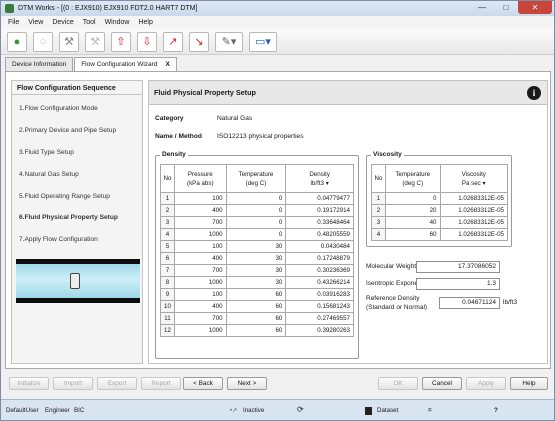 The width and height of the screenshot is (555, 421). Describe the element at coordinates (319, 270) in the screenshot. I see `cell-density: 0.30236369` at that location.